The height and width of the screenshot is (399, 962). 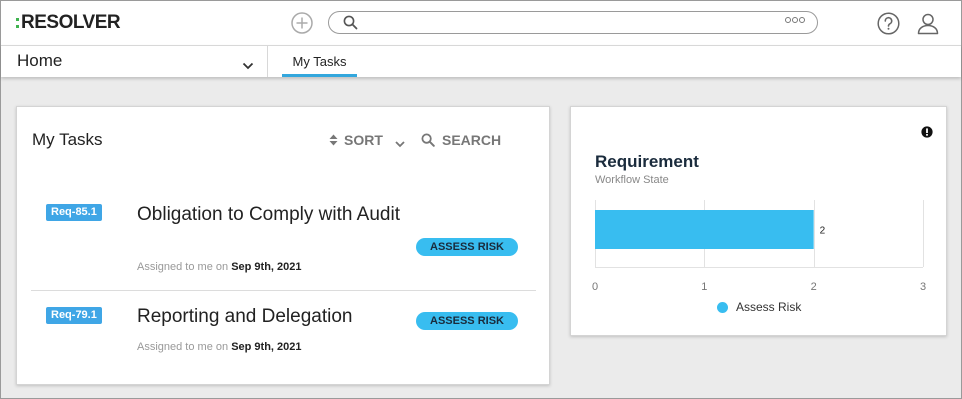 What do you see at coordinates (888, 23) in the screenshot?
I see `help-icon` at bounding box center [888, 23].